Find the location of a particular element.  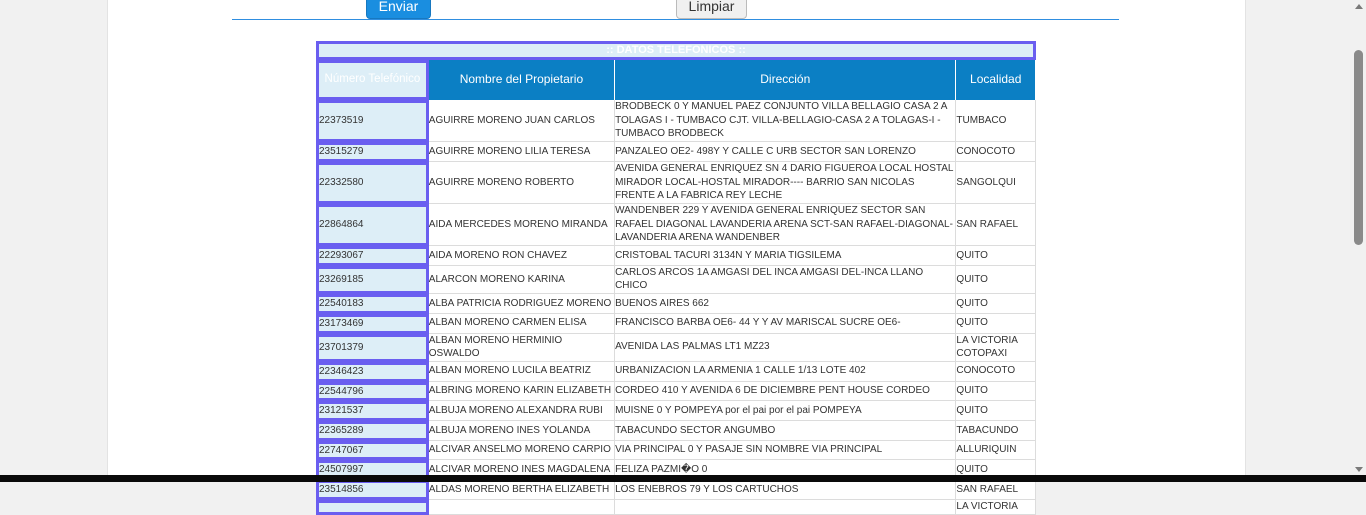

header-owner-name: Nombre del Propietario is located at coordinates (522, 80).